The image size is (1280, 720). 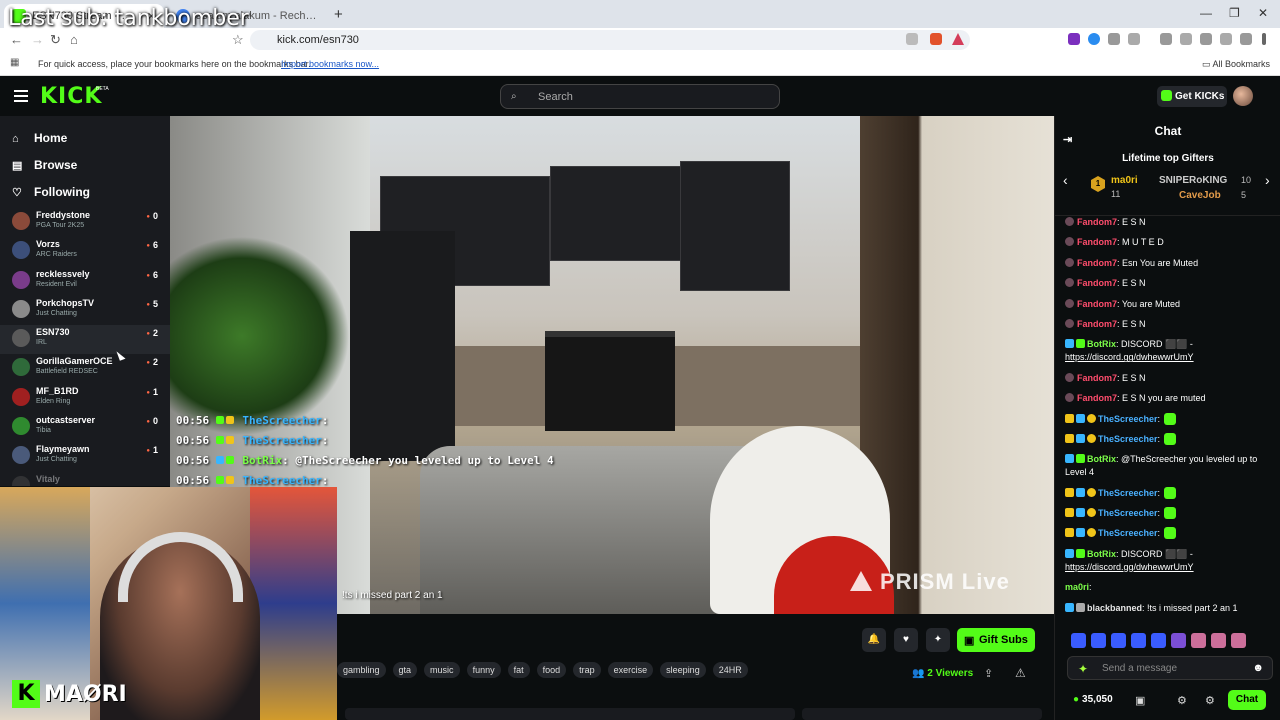 I want to click on gift-subs-button: ▣ Gift Subs, so click(x=996, y=640).